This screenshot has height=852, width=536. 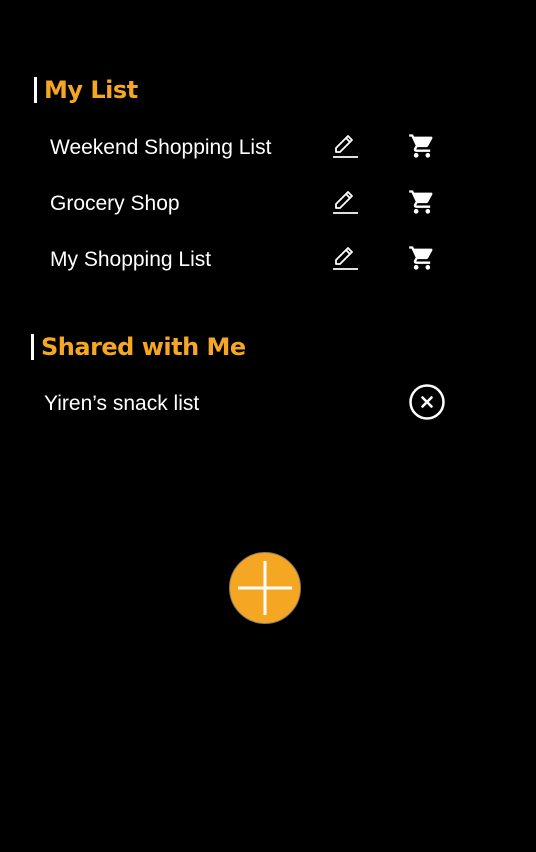 I want to click on shared-header: Shared with Me, so click(x=138, y=347).